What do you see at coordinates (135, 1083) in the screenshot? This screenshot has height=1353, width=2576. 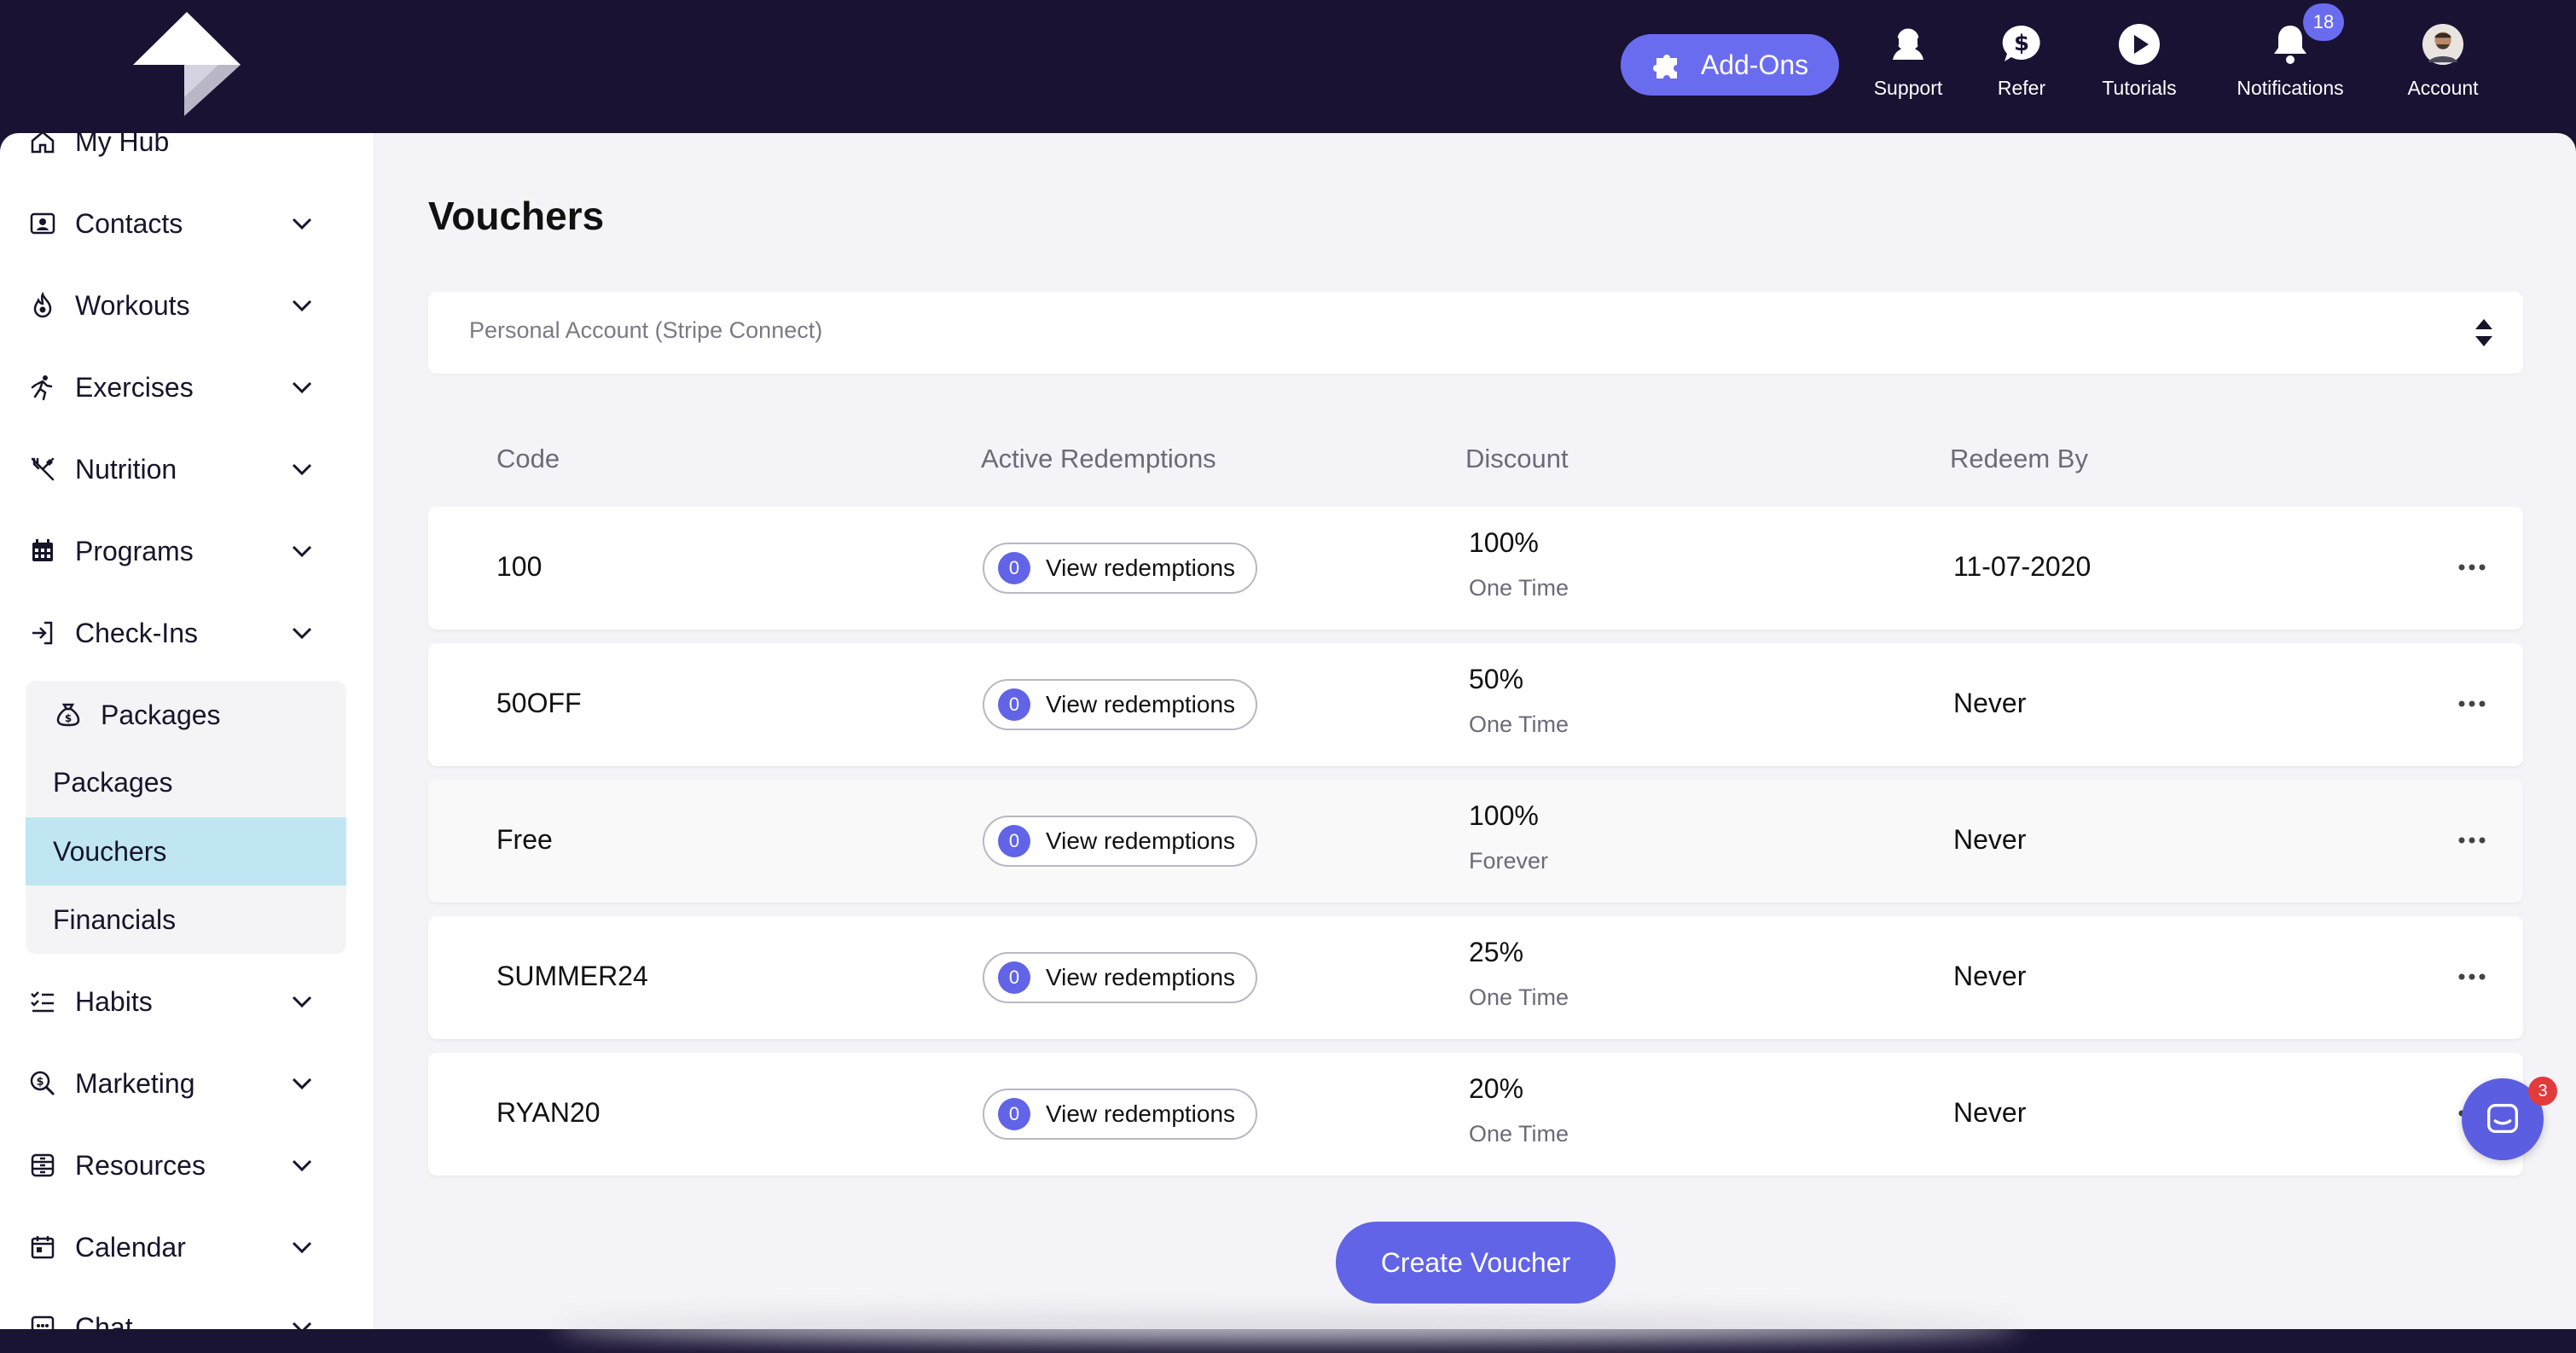 I see `sidebar-item-label: Marketing` at bounding box center [135, 1083].